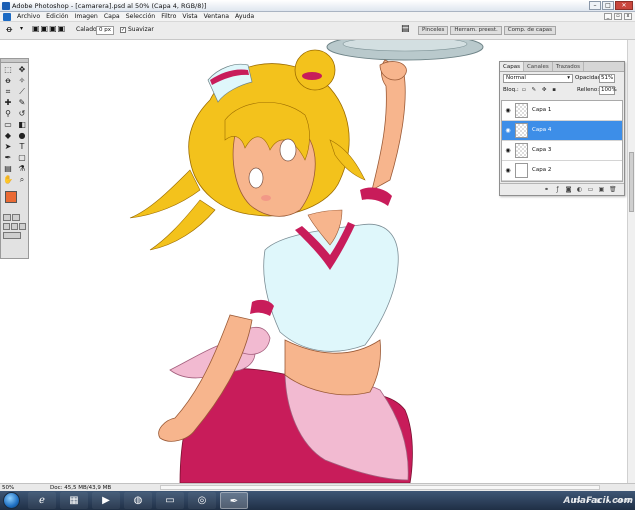  What do you see at coordinates (42, 500) in the screenshot?
I see `internet-explorer-icon: ℯ` at bounding box center [42, 500].